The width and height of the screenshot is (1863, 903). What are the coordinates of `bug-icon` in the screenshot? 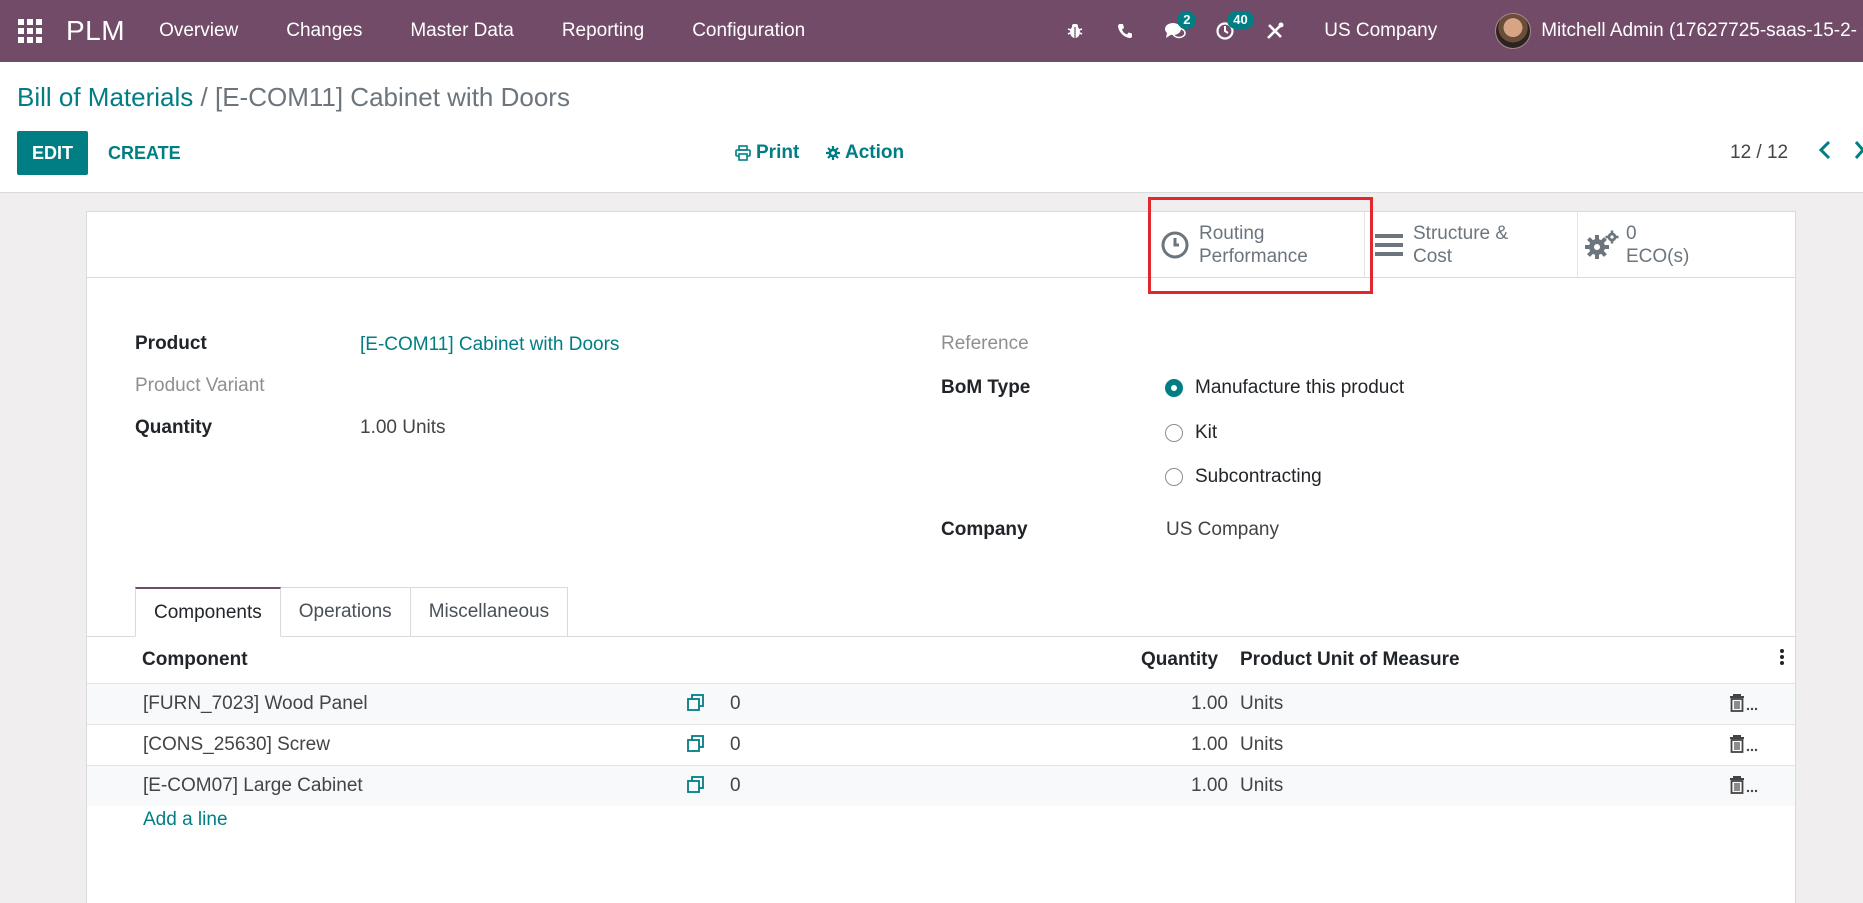 It's located at (1075, 31).